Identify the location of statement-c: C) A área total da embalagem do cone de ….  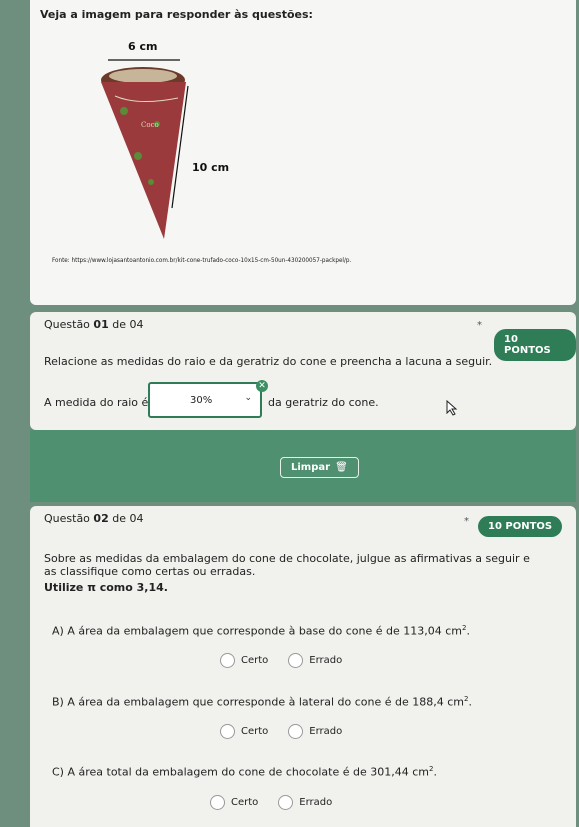
(244, 772).